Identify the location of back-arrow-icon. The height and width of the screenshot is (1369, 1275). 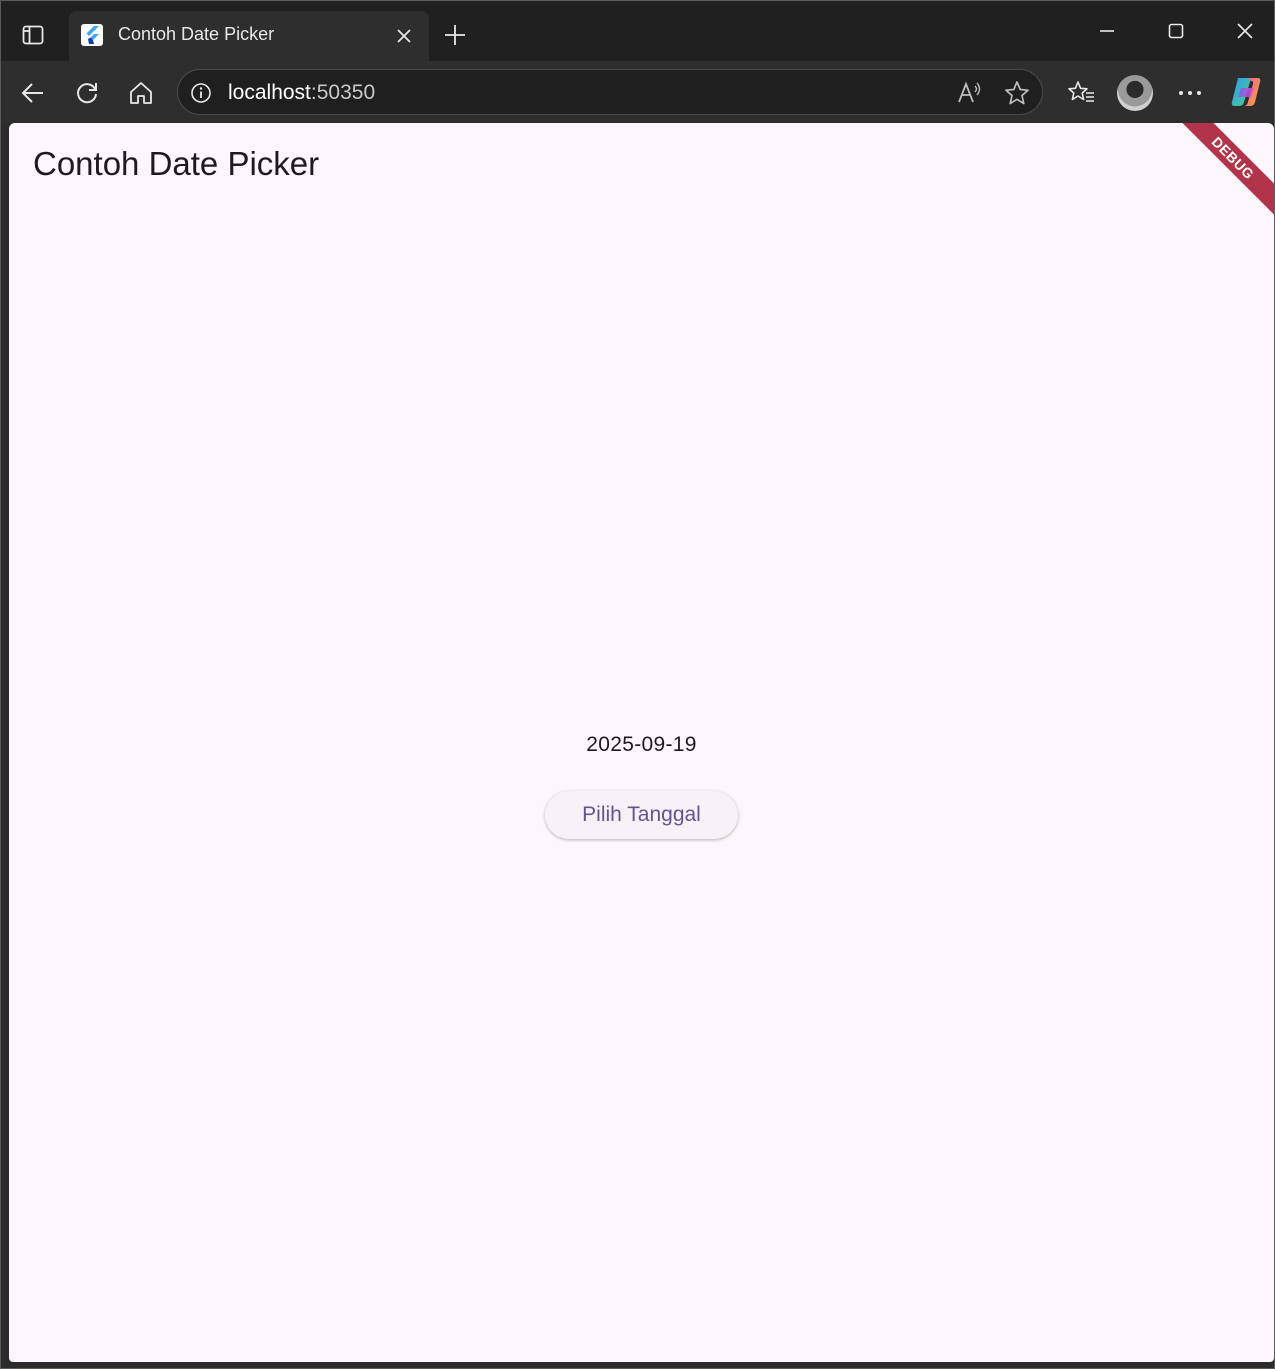
(32, 93).